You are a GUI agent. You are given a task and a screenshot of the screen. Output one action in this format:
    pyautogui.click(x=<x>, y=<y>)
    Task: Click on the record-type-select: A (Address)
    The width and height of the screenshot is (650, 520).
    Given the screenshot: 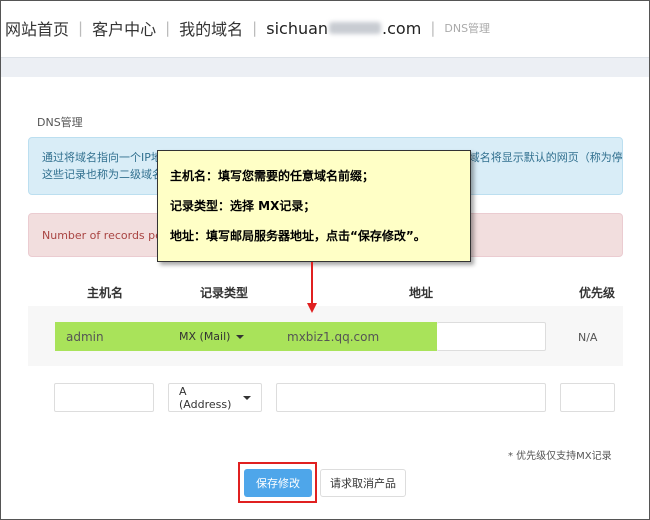 What is the action you would take?
    pyautogui.click(x=215, y=397)
    